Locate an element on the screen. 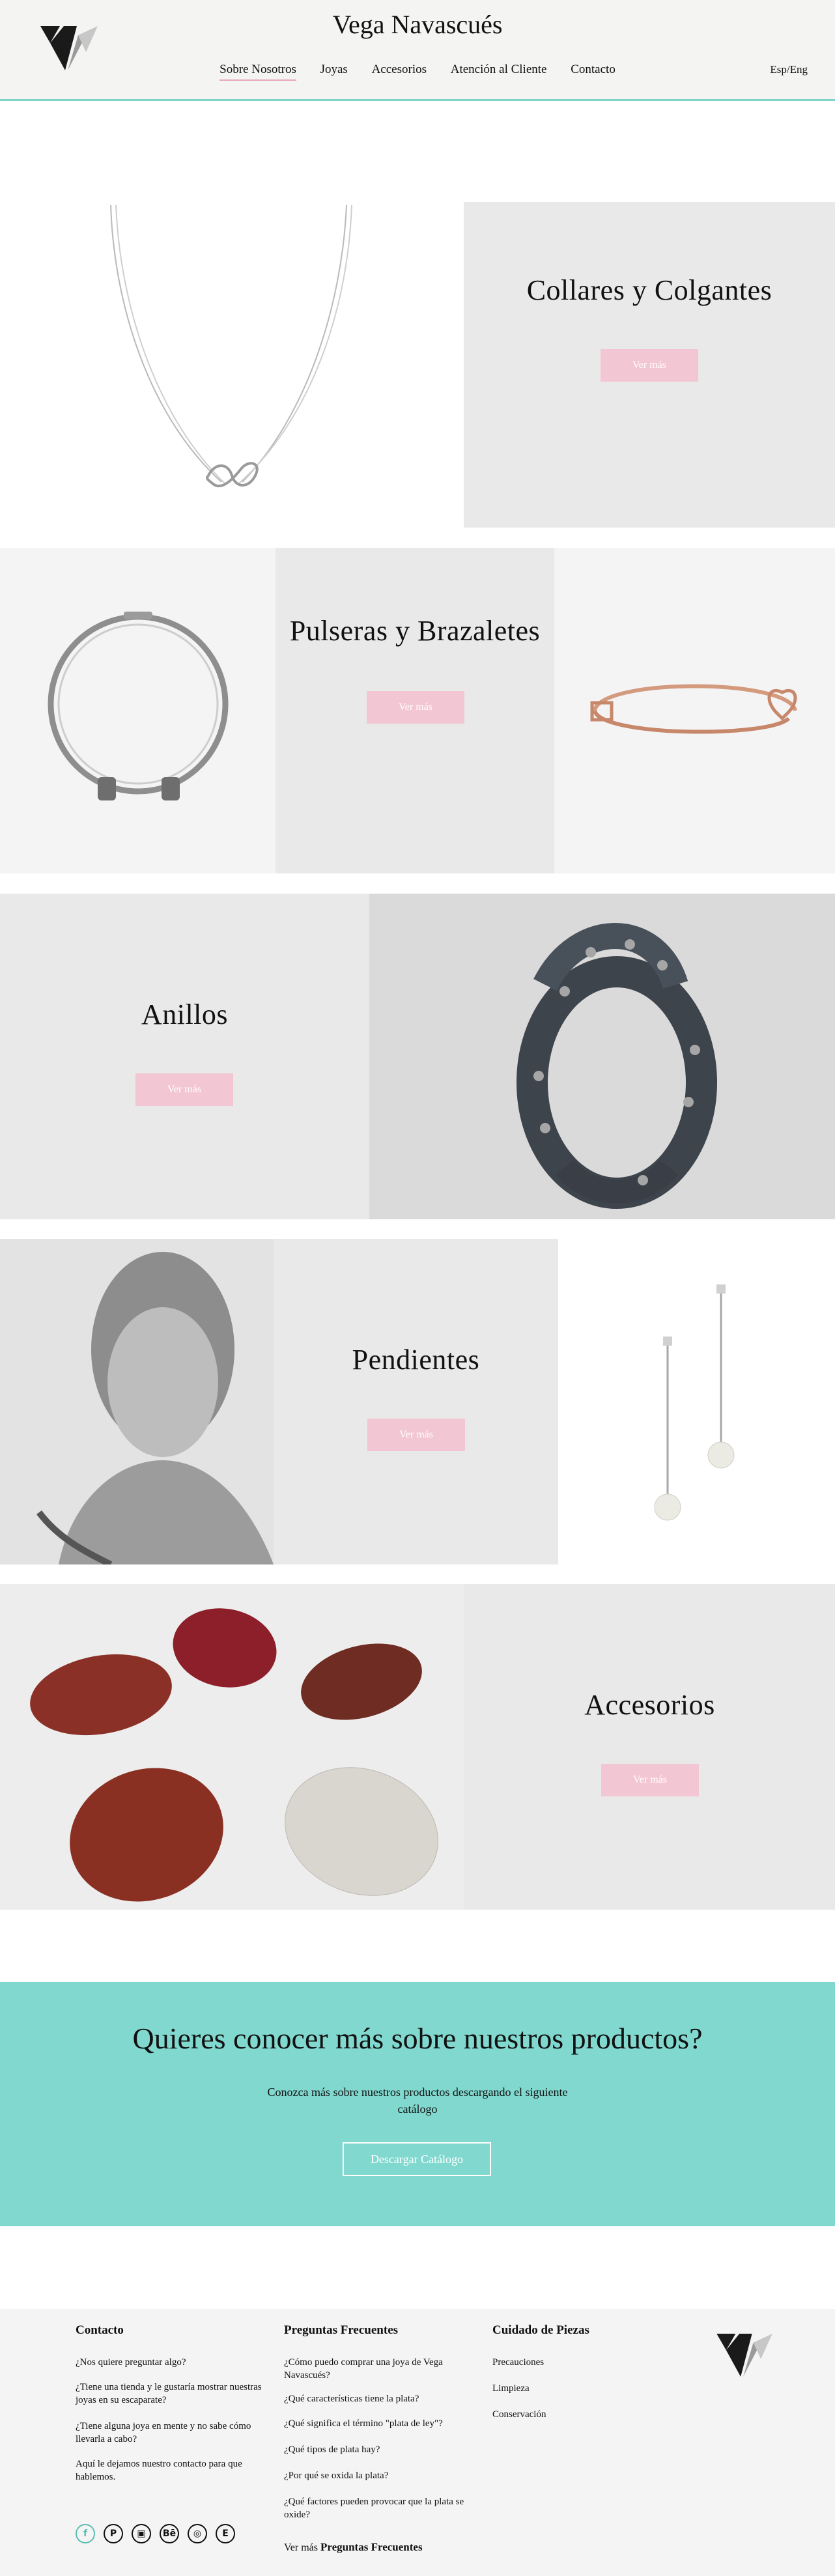  etsy-icon: E is located at coordinates (225, 2533).